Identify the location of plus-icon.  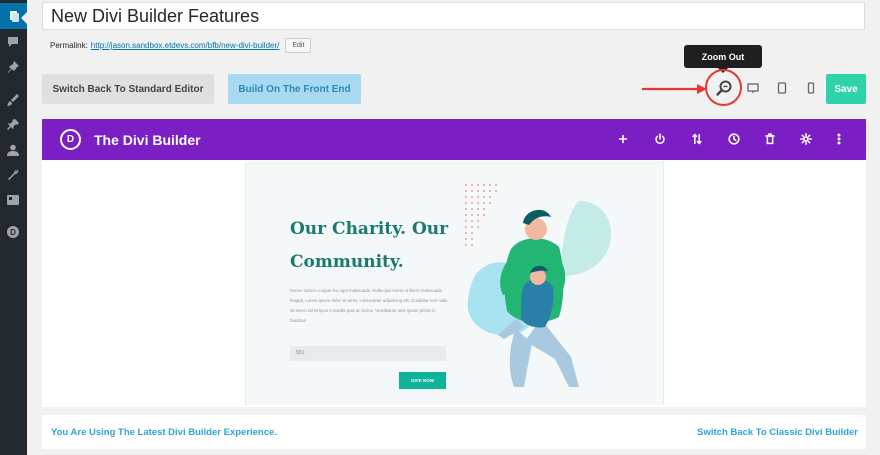
(623, 139).